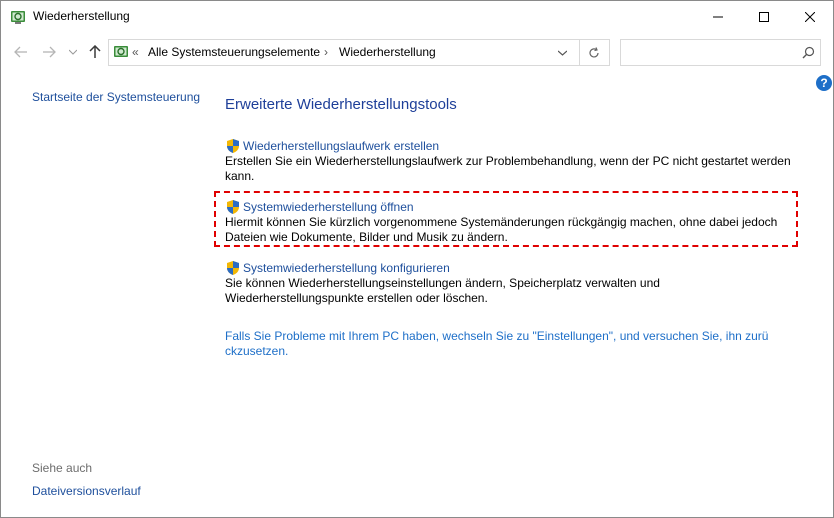 This screenshot has width=834, height=518. I want to click on up-button, so click(95, 52).